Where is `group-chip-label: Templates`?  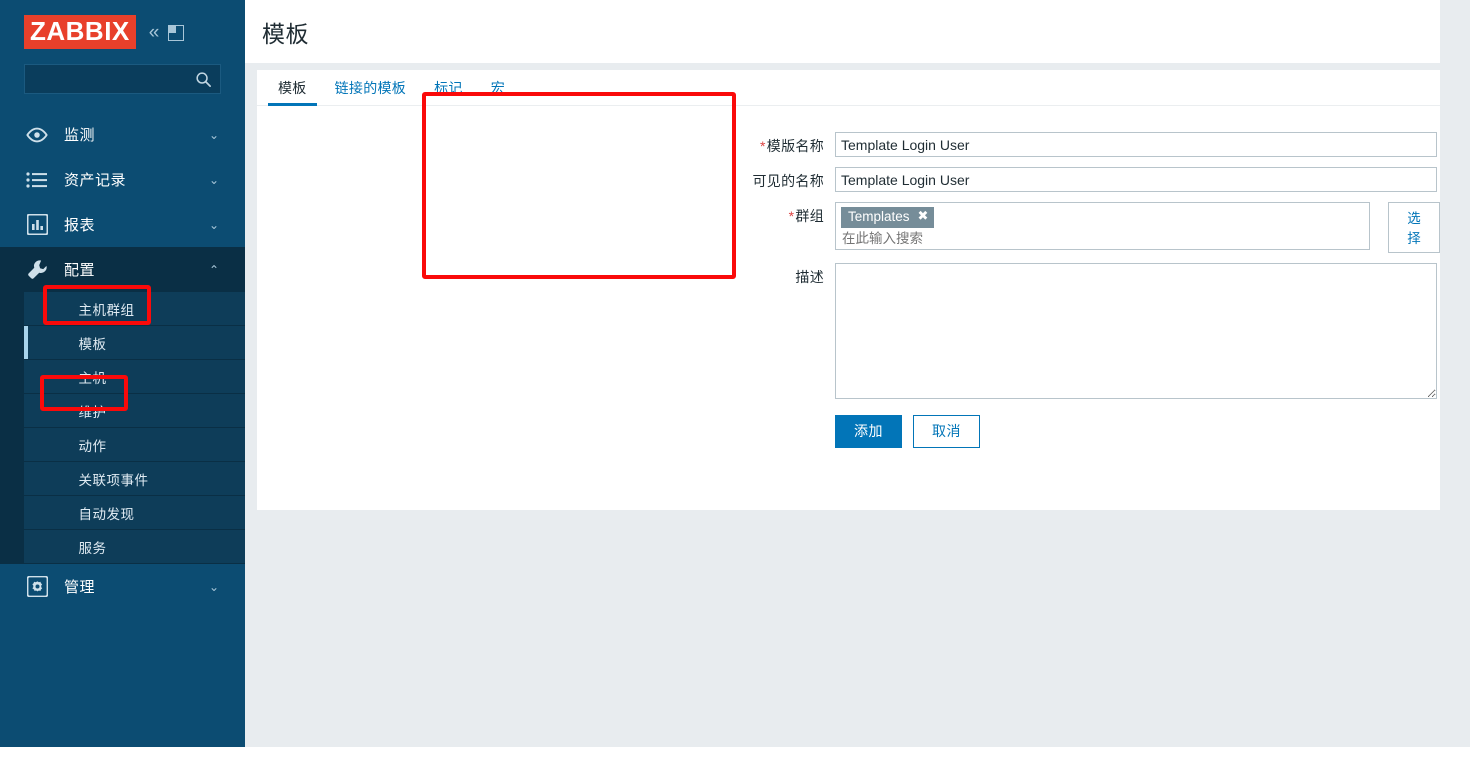
group-chip-label: Templates is located at coordinates (879, 216).